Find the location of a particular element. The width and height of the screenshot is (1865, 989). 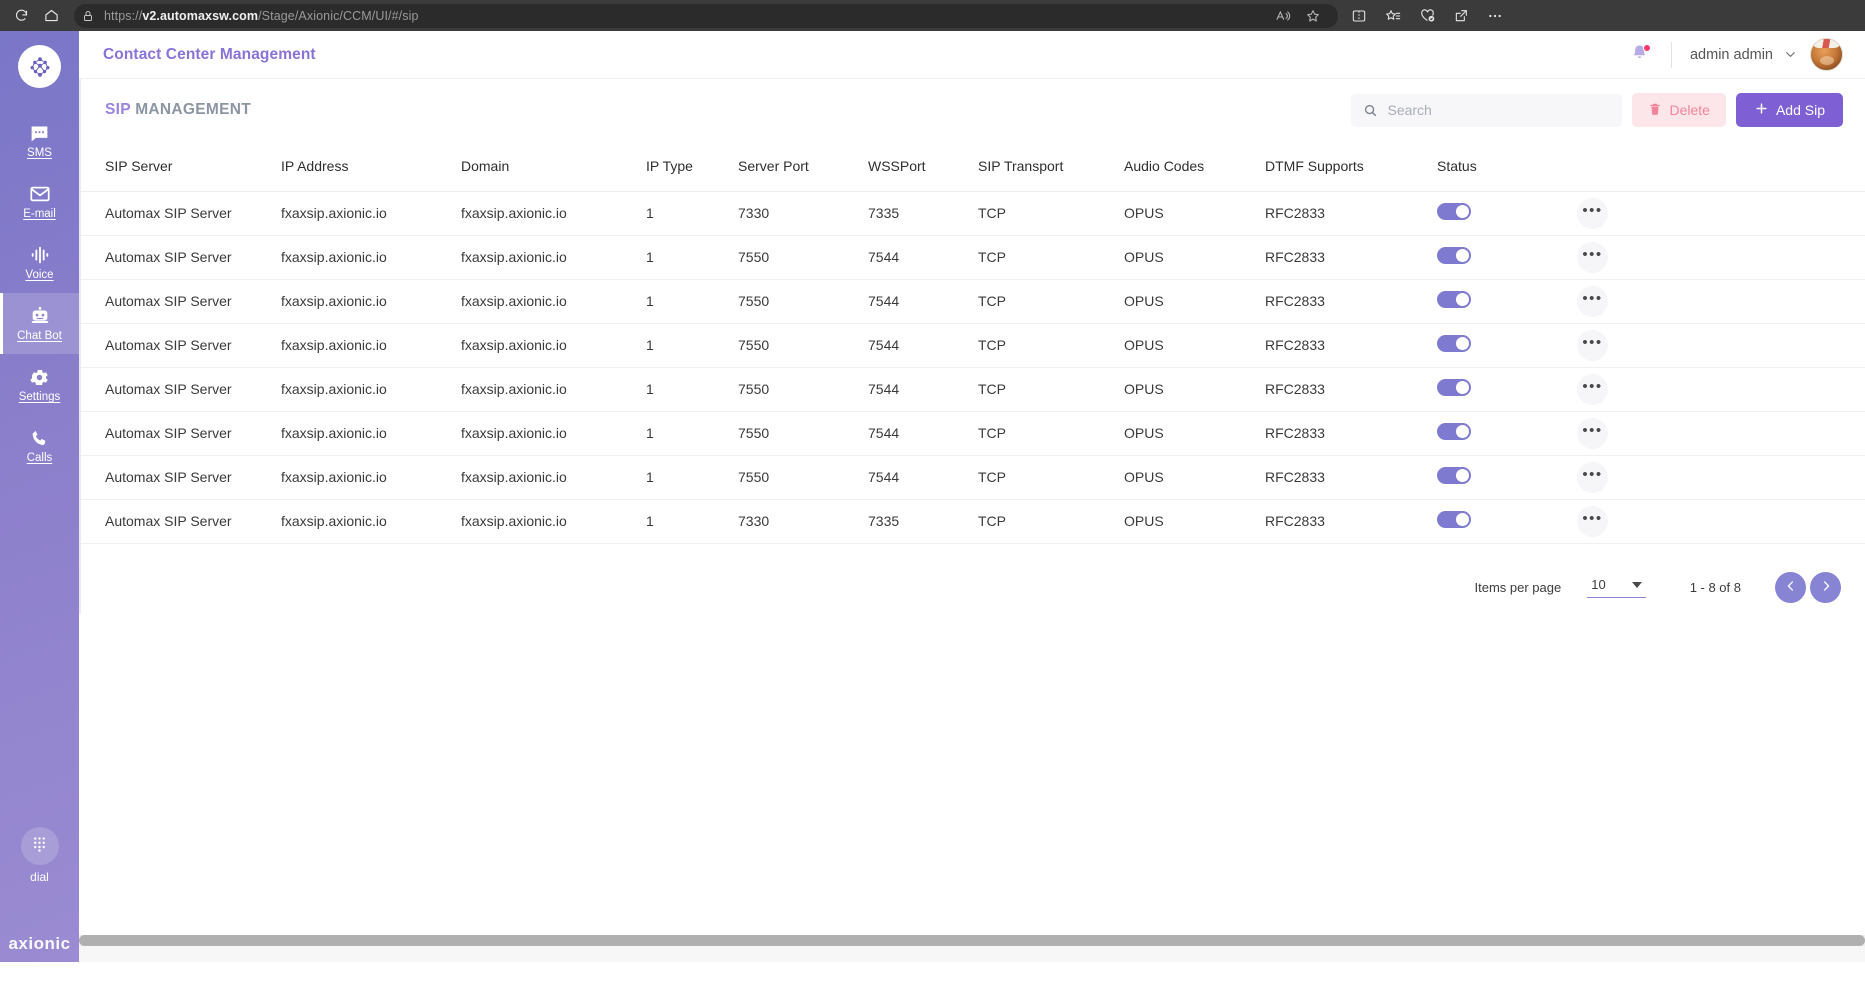

scrollbar-thumb is located at coordinates (972, 940).